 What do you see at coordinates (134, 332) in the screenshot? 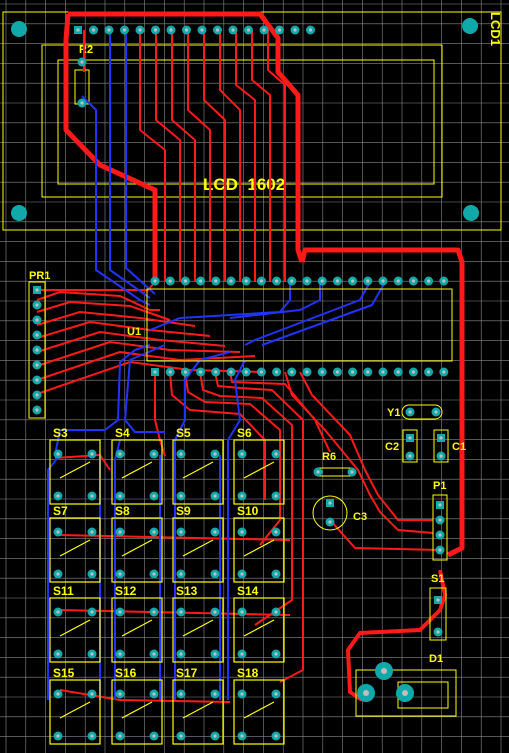
I see `u1-label: U1` at bounding box center [134, 332].